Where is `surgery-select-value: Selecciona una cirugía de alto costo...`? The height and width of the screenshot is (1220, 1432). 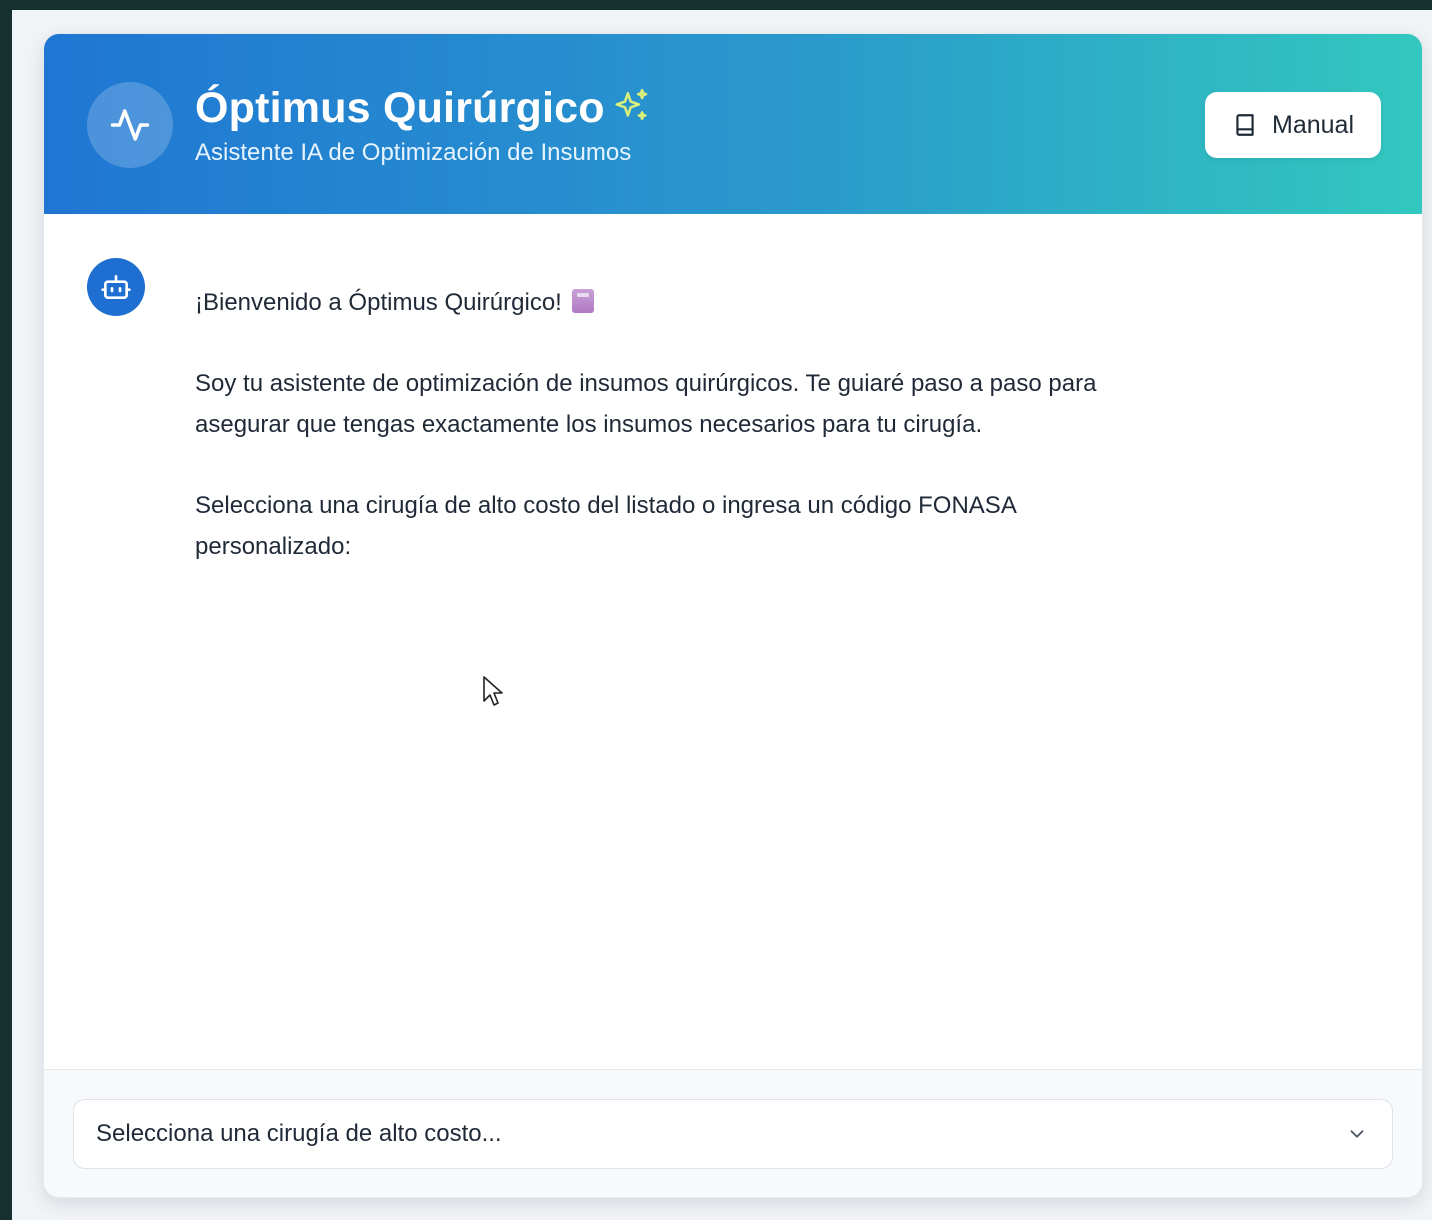 surgery-select-value: Selecciona una cirugía de alto costo... is located at coordinates (299, 1133).